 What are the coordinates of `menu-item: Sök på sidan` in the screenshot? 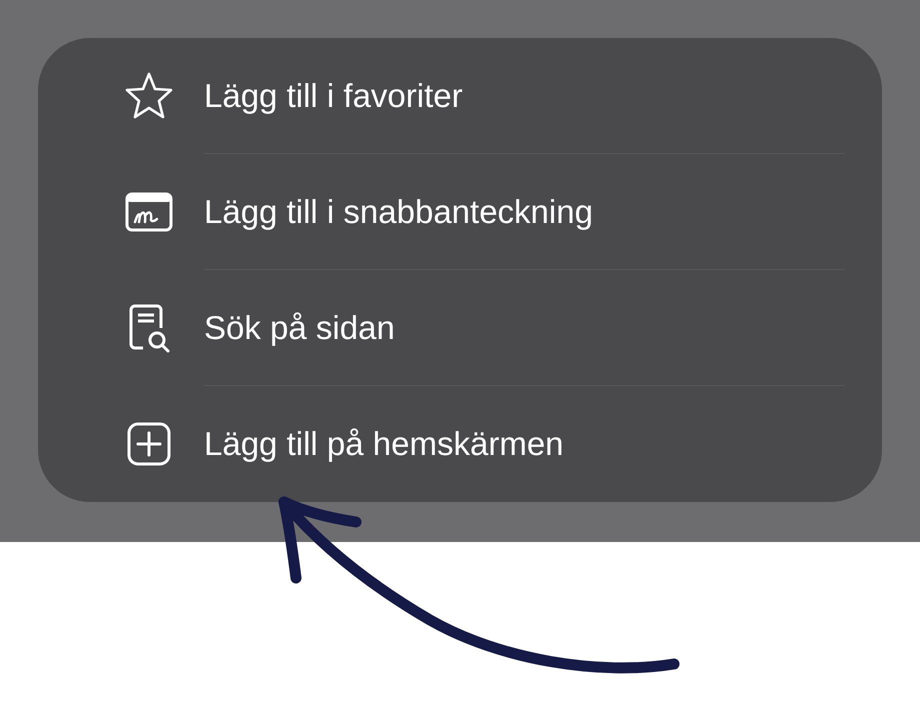 It's located at (299, 327).